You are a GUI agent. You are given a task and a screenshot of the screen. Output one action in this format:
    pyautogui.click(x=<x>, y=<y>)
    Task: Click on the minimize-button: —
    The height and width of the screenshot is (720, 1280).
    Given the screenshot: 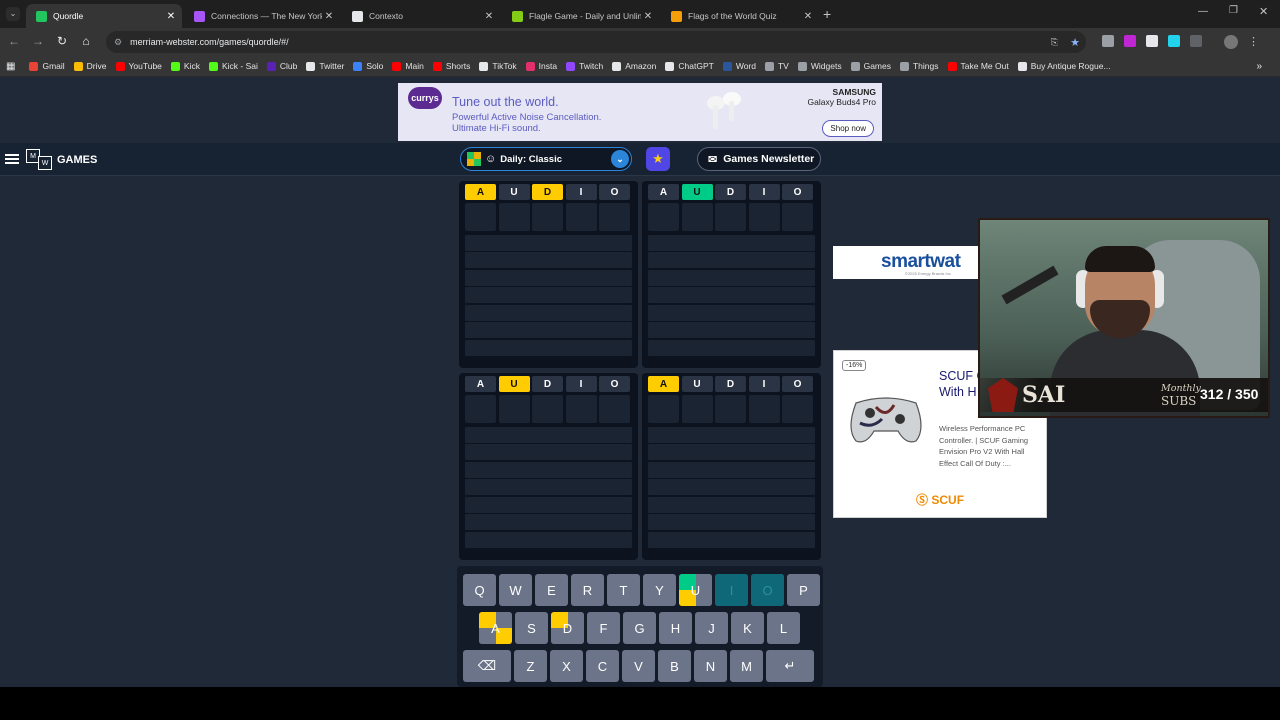 What is the action you would take?
    pyautogui.click(x=1203, y=11)
    